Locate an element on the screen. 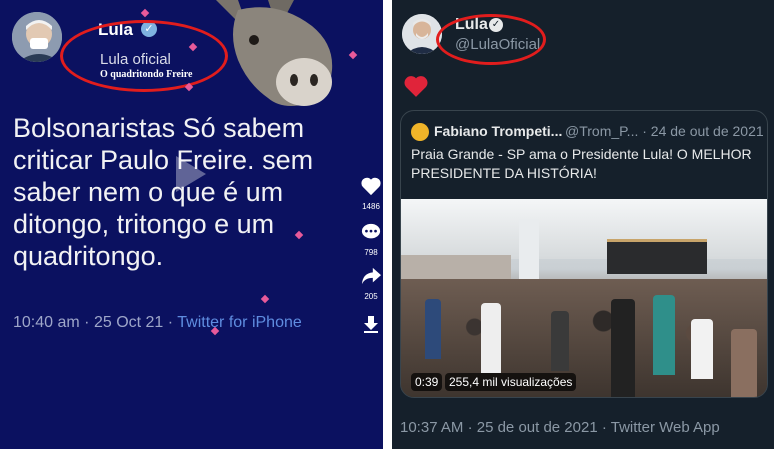 The height and width of the screenshot is (449, 774). like-action: 1486 is located at coordinates (370, 193).